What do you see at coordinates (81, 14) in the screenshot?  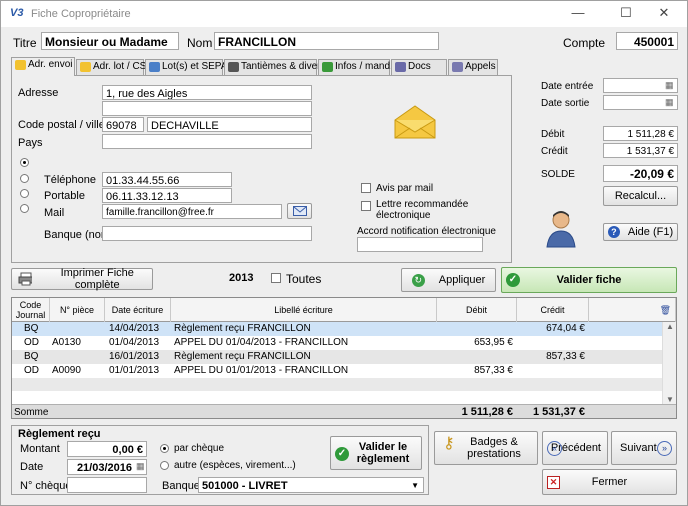 I see `window-title: Fiche Copropriétaire` at bounding box center [81, 14].